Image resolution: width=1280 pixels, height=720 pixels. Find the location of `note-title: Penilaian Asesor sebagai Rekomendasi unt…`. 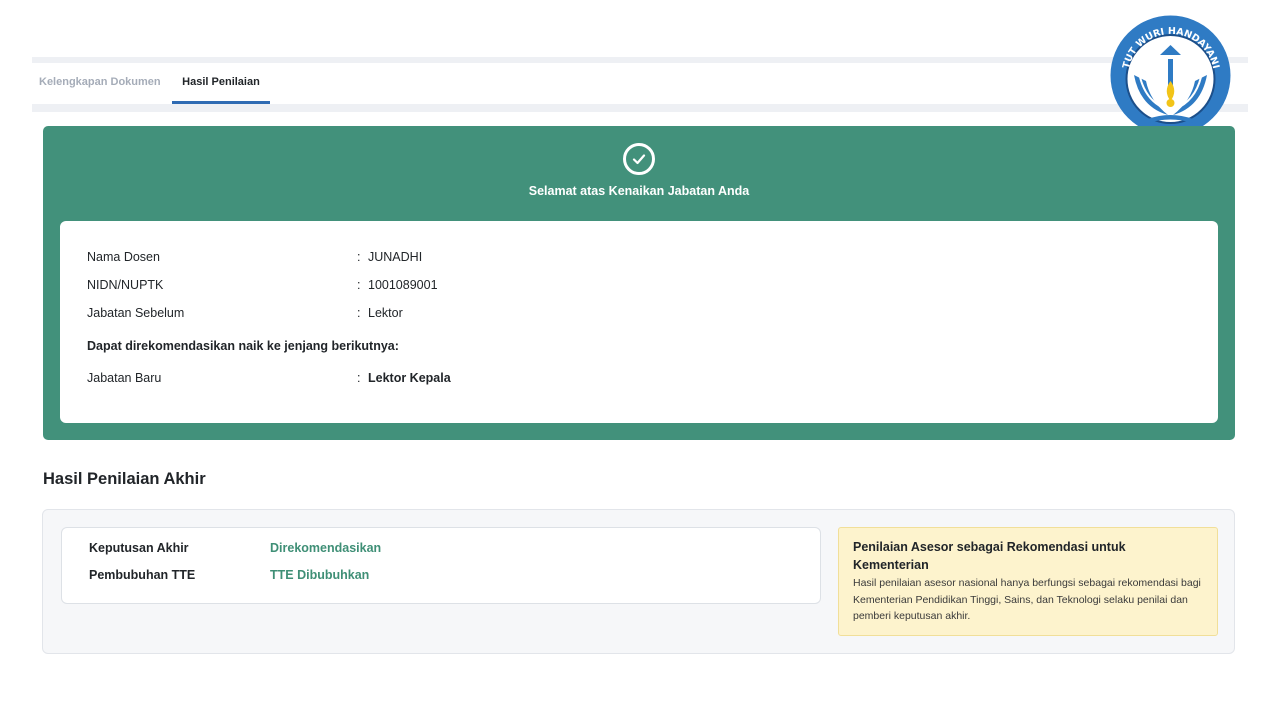

note-title: Penilaian Asesor sebagai Rekomendasi unt… is located at coordinates (989, 556).